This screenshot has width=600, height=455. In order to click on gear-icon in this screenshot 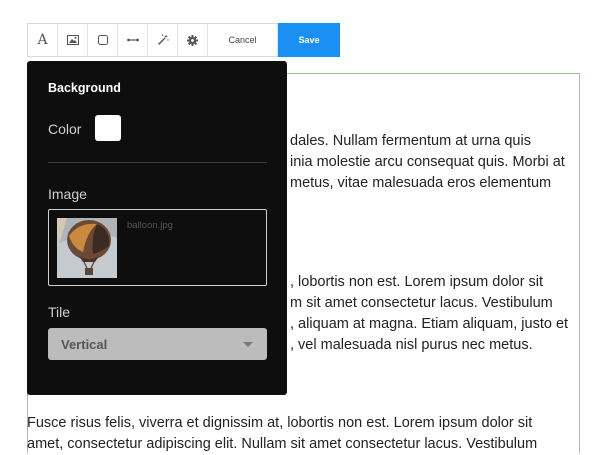, I will do `click(192, 40)`.